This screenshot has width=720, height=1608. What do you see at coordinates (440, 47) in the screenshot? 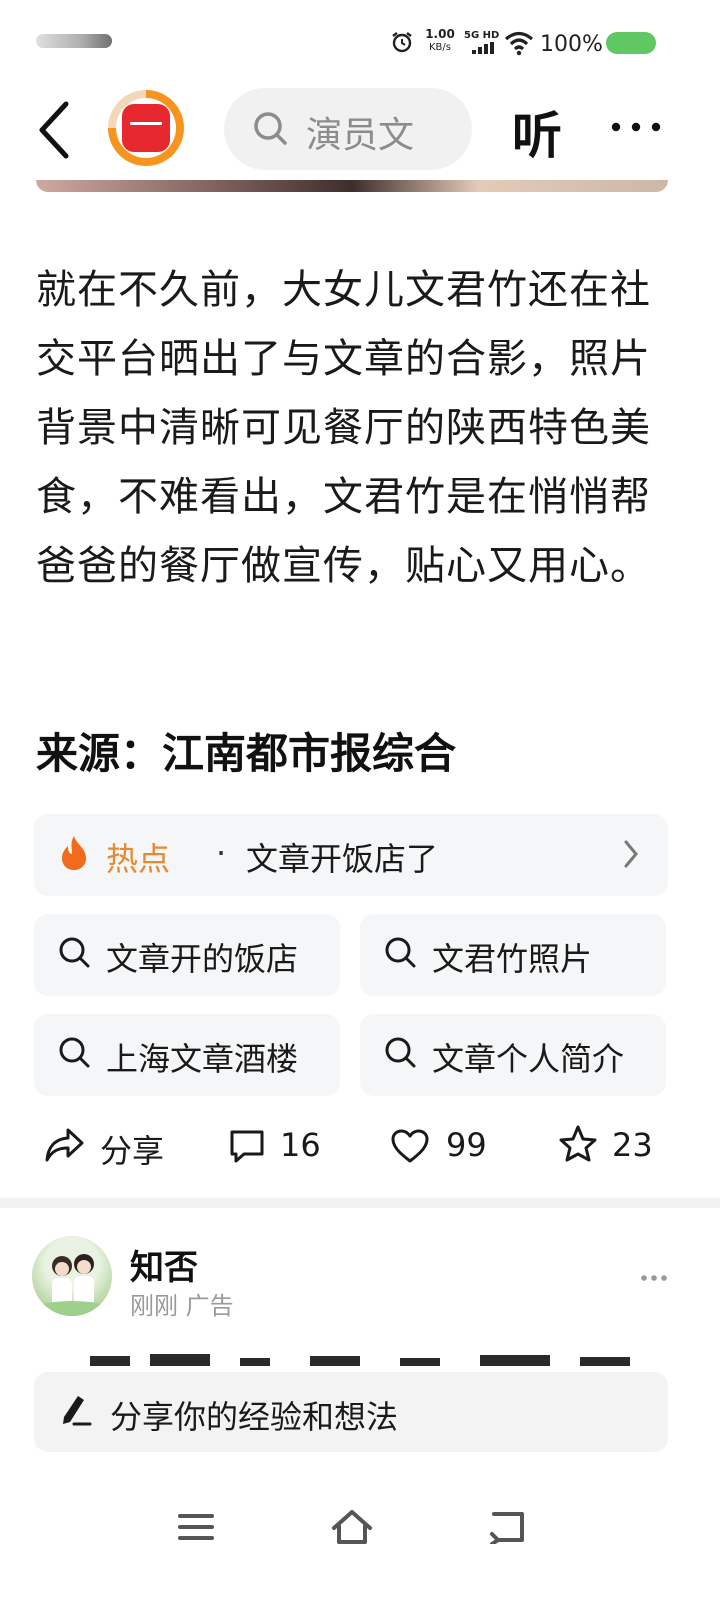
I see `network-speed-unit: KB/s` at bounding box center [440, 47].